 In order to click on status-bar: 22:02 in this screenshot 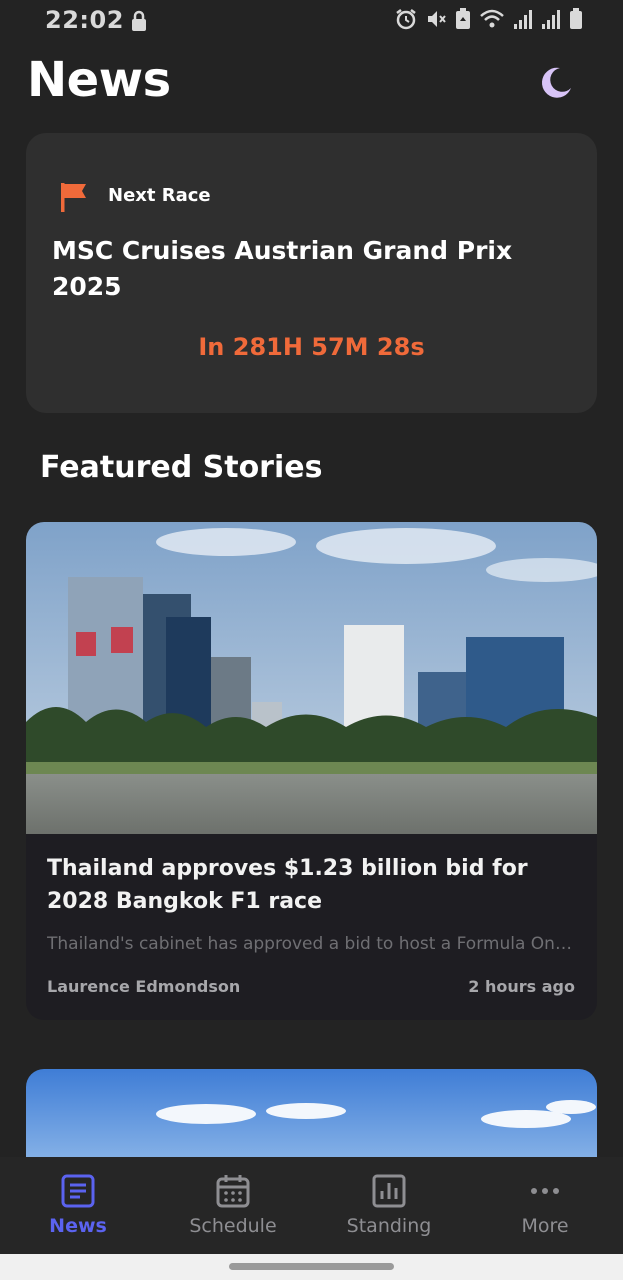, I will do `click(311, 21)`.